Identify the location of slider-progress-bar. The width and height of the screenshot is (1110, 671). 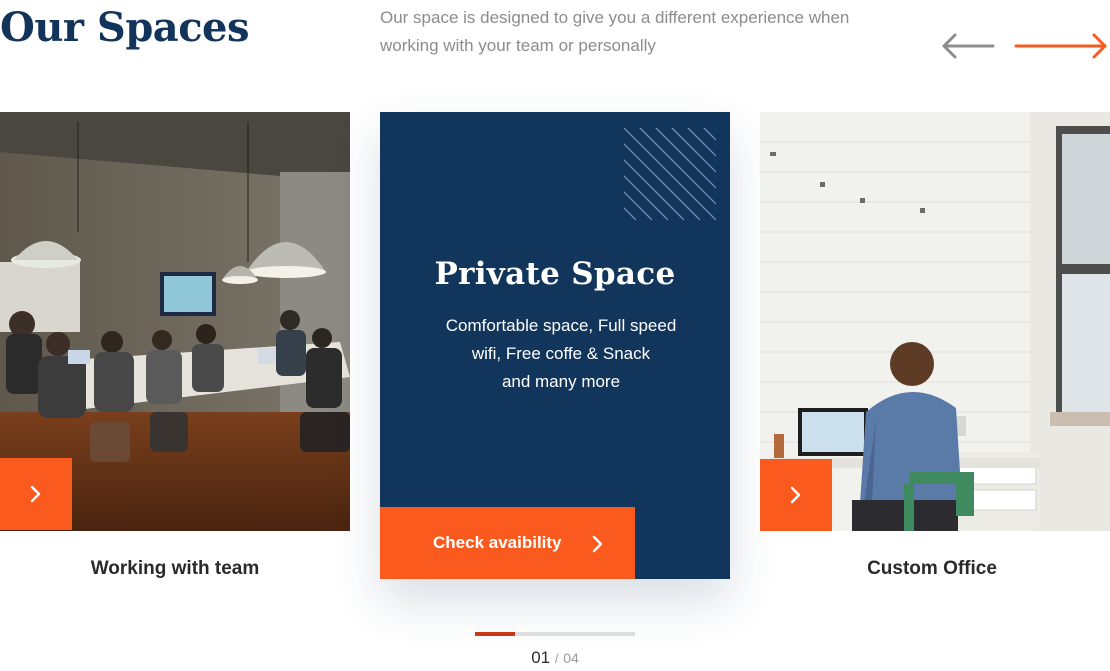
(555, 634).